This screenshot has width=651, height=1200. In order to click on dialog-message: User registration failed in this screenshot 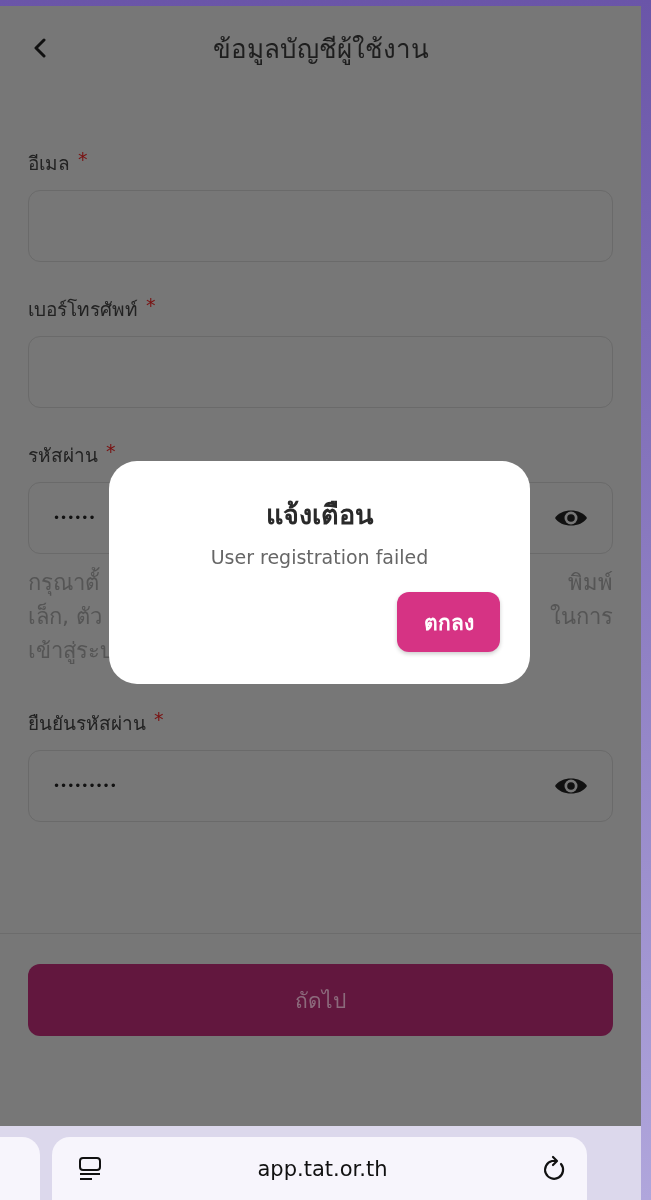, I will do `click(319, 557)`.